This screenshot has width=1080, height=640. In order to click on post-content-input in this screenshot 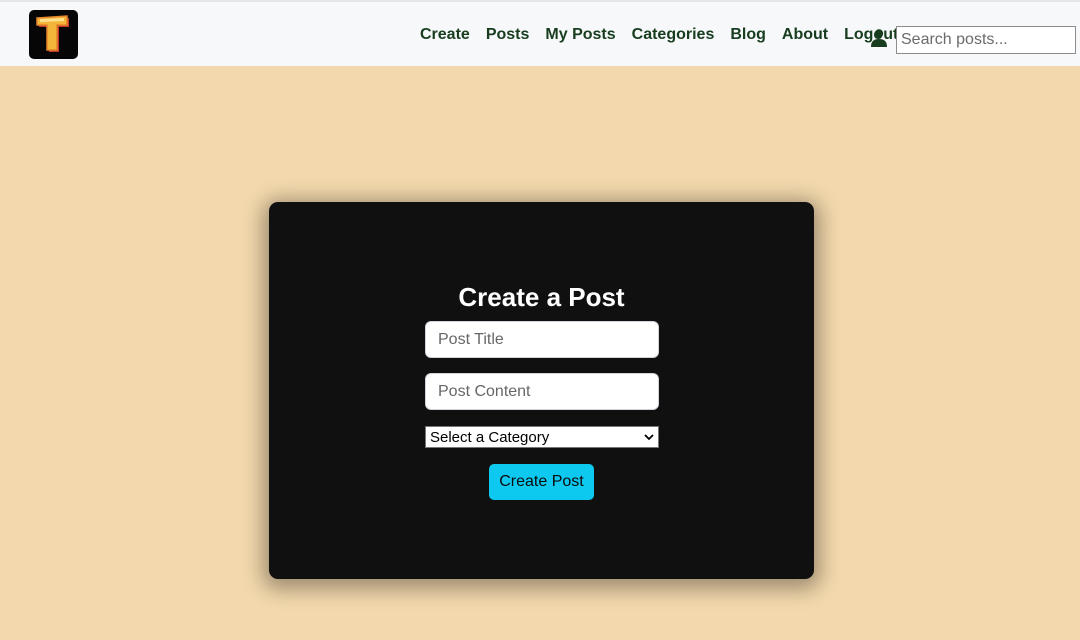, I will do `click(542, 391)`.